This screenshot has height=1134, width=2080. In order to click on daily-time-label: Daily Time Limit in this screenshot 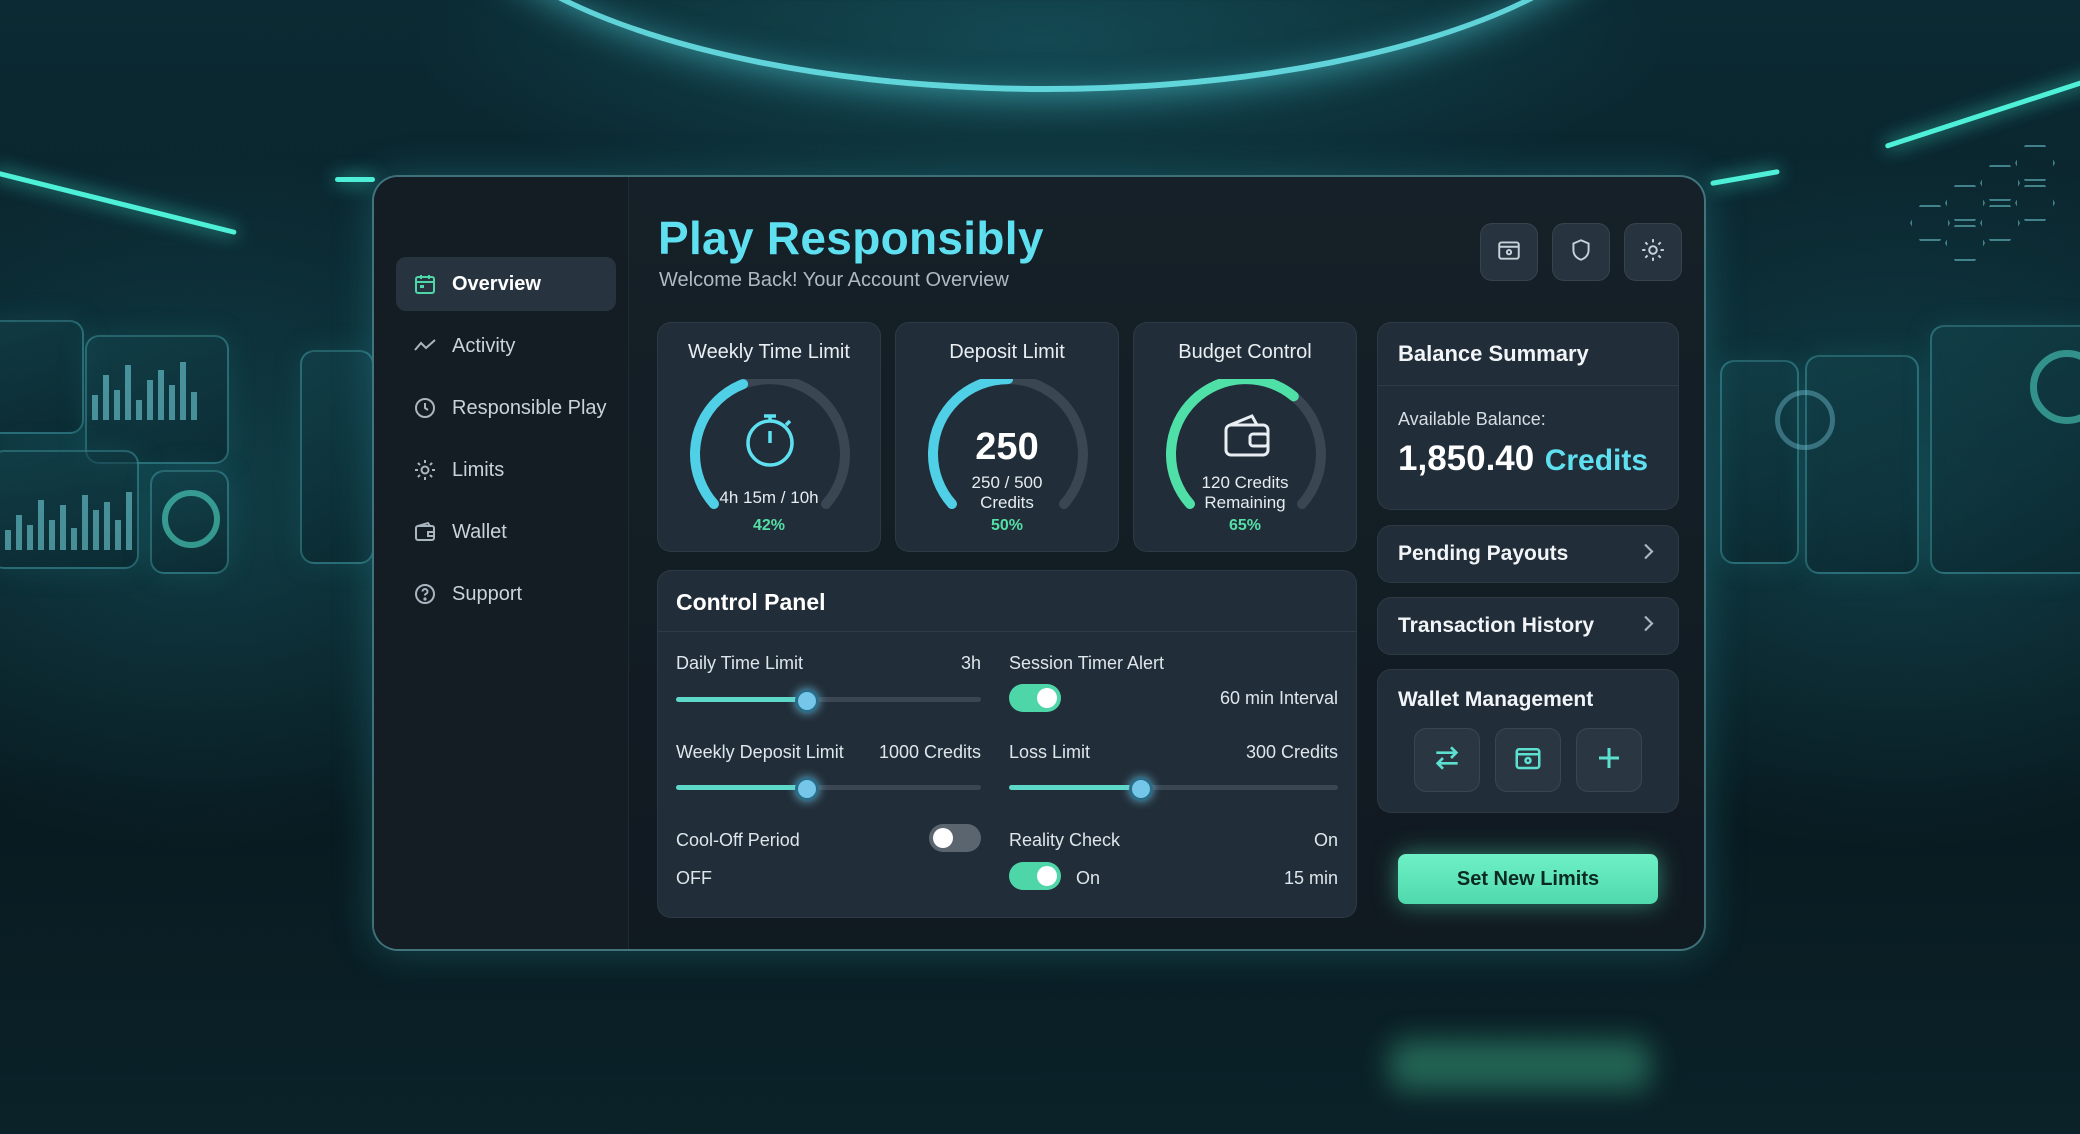, I will do `click(740, 663)`.